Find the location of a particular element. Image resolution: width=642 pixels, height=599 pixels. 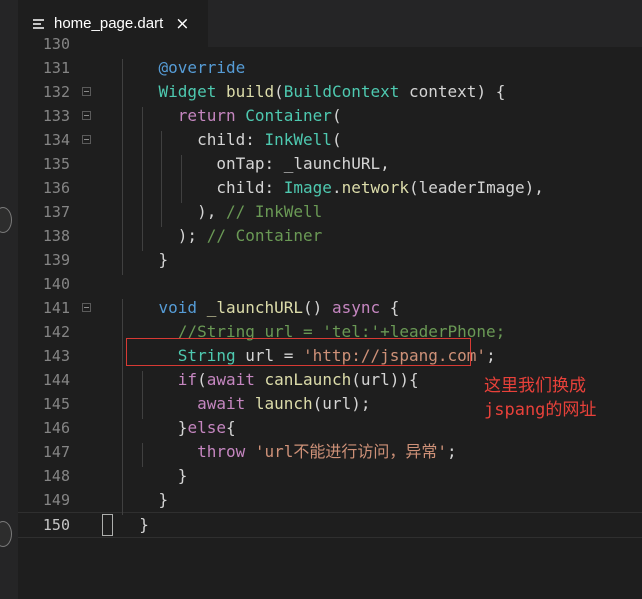

code-token: (url); is located at coordinates (341, 403).